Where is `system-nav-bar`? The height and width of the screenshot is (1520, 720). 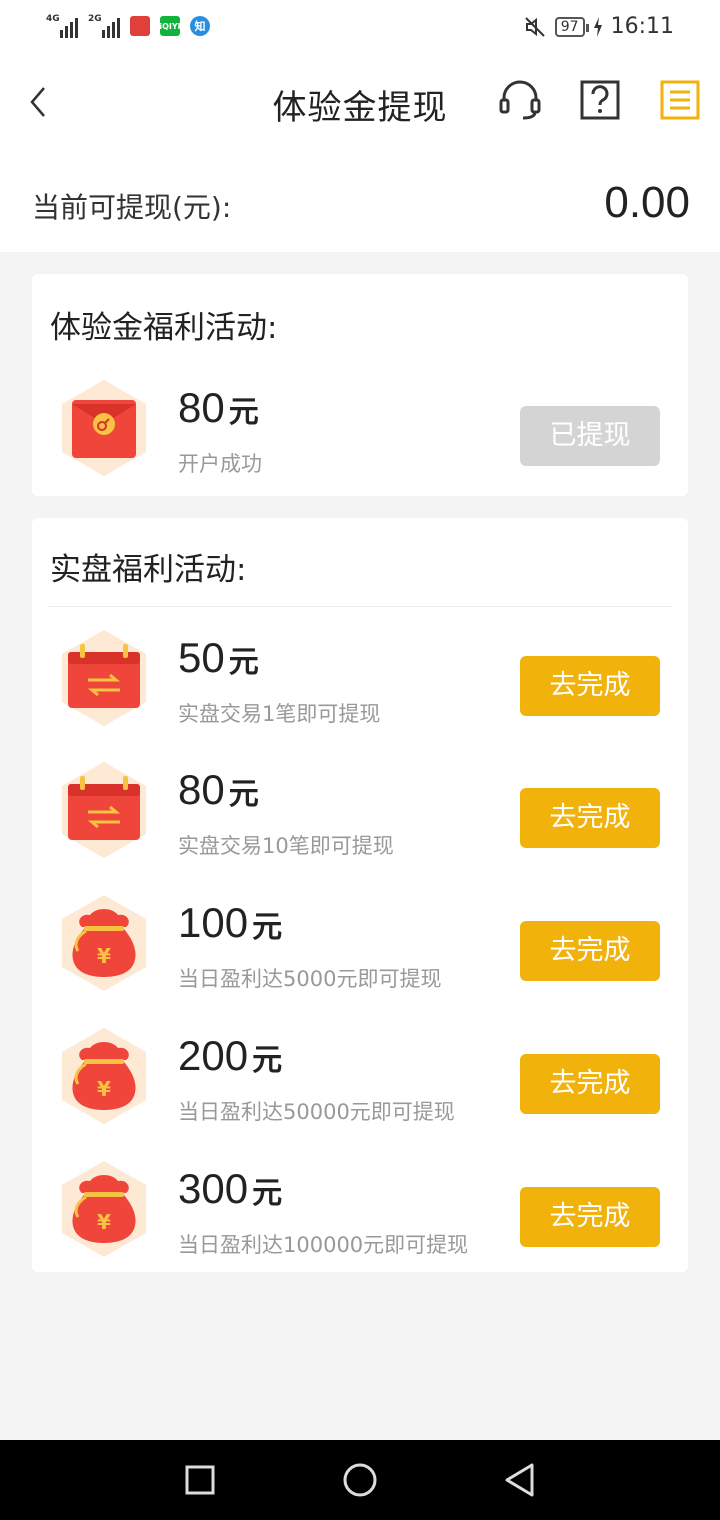
system-nav-bar is located at coordinates (360, 1480).